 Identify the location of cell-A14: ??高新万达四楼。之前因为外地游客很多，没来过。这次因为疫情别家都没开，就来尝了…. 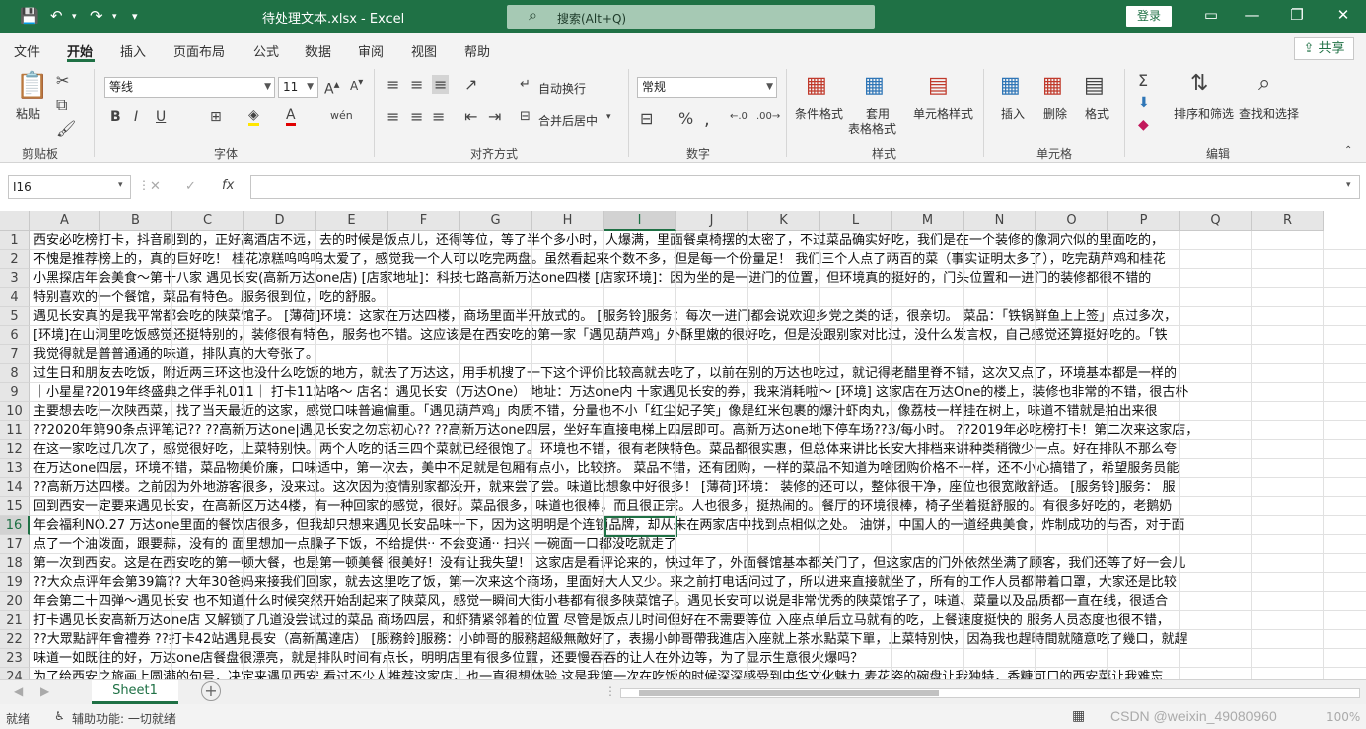
(699, 487).